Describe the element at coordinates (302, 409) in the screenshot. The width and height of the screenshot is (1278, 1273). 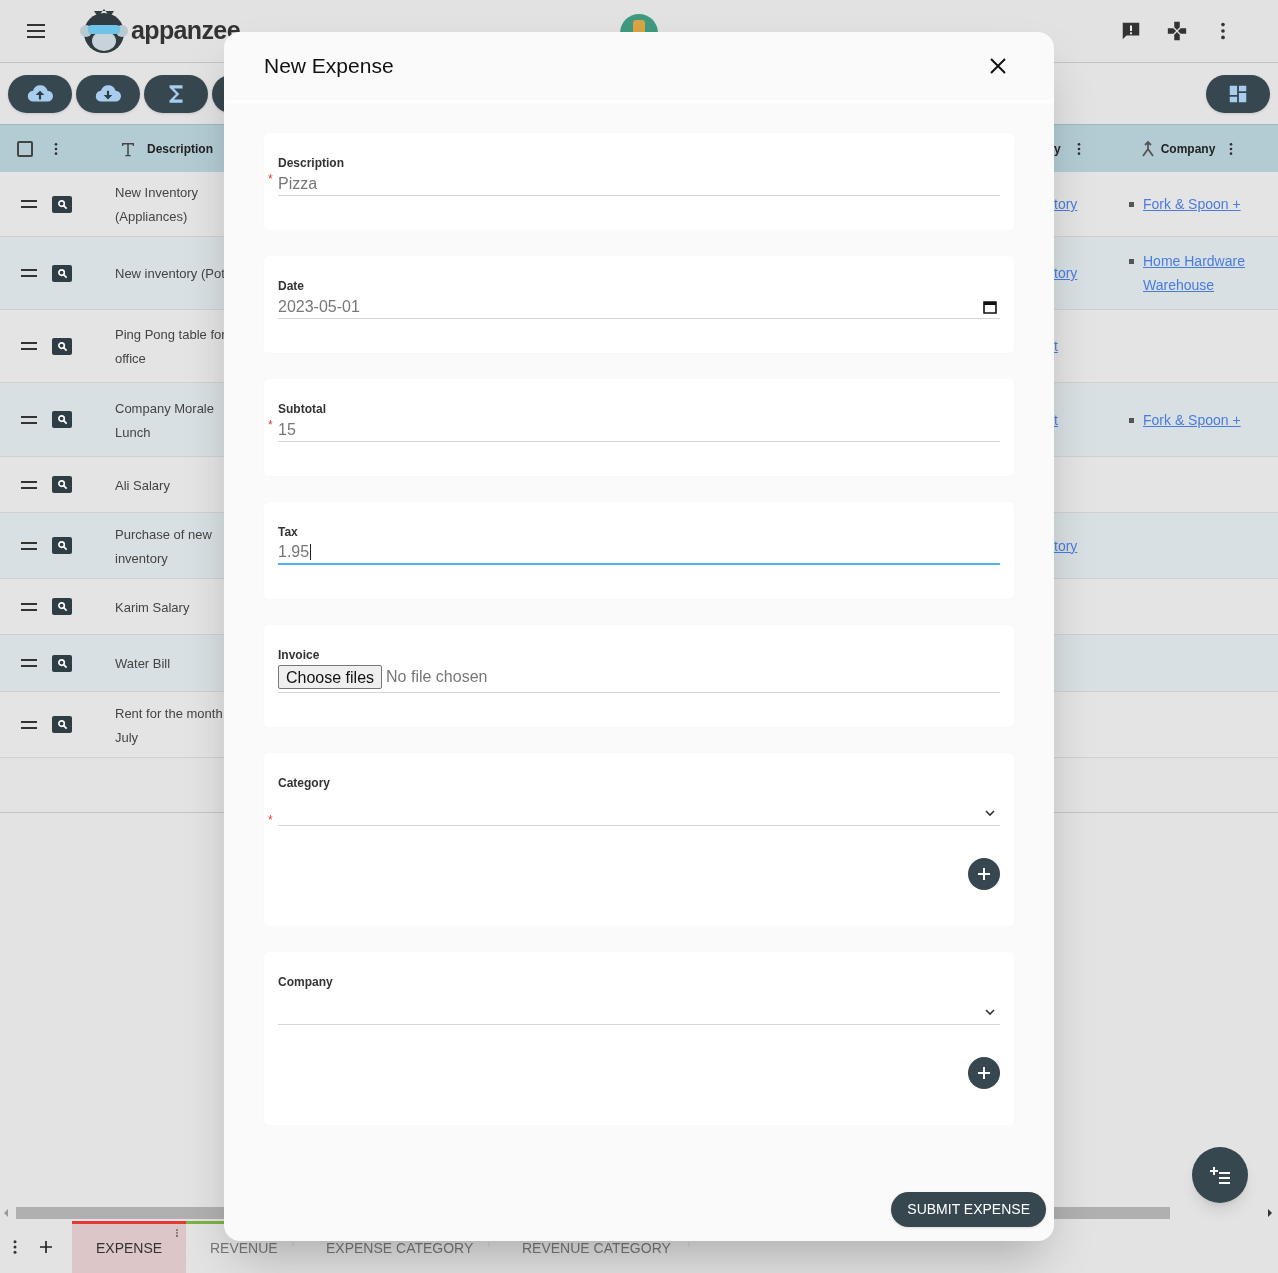
I see `field-label: Subtotal` at that location.